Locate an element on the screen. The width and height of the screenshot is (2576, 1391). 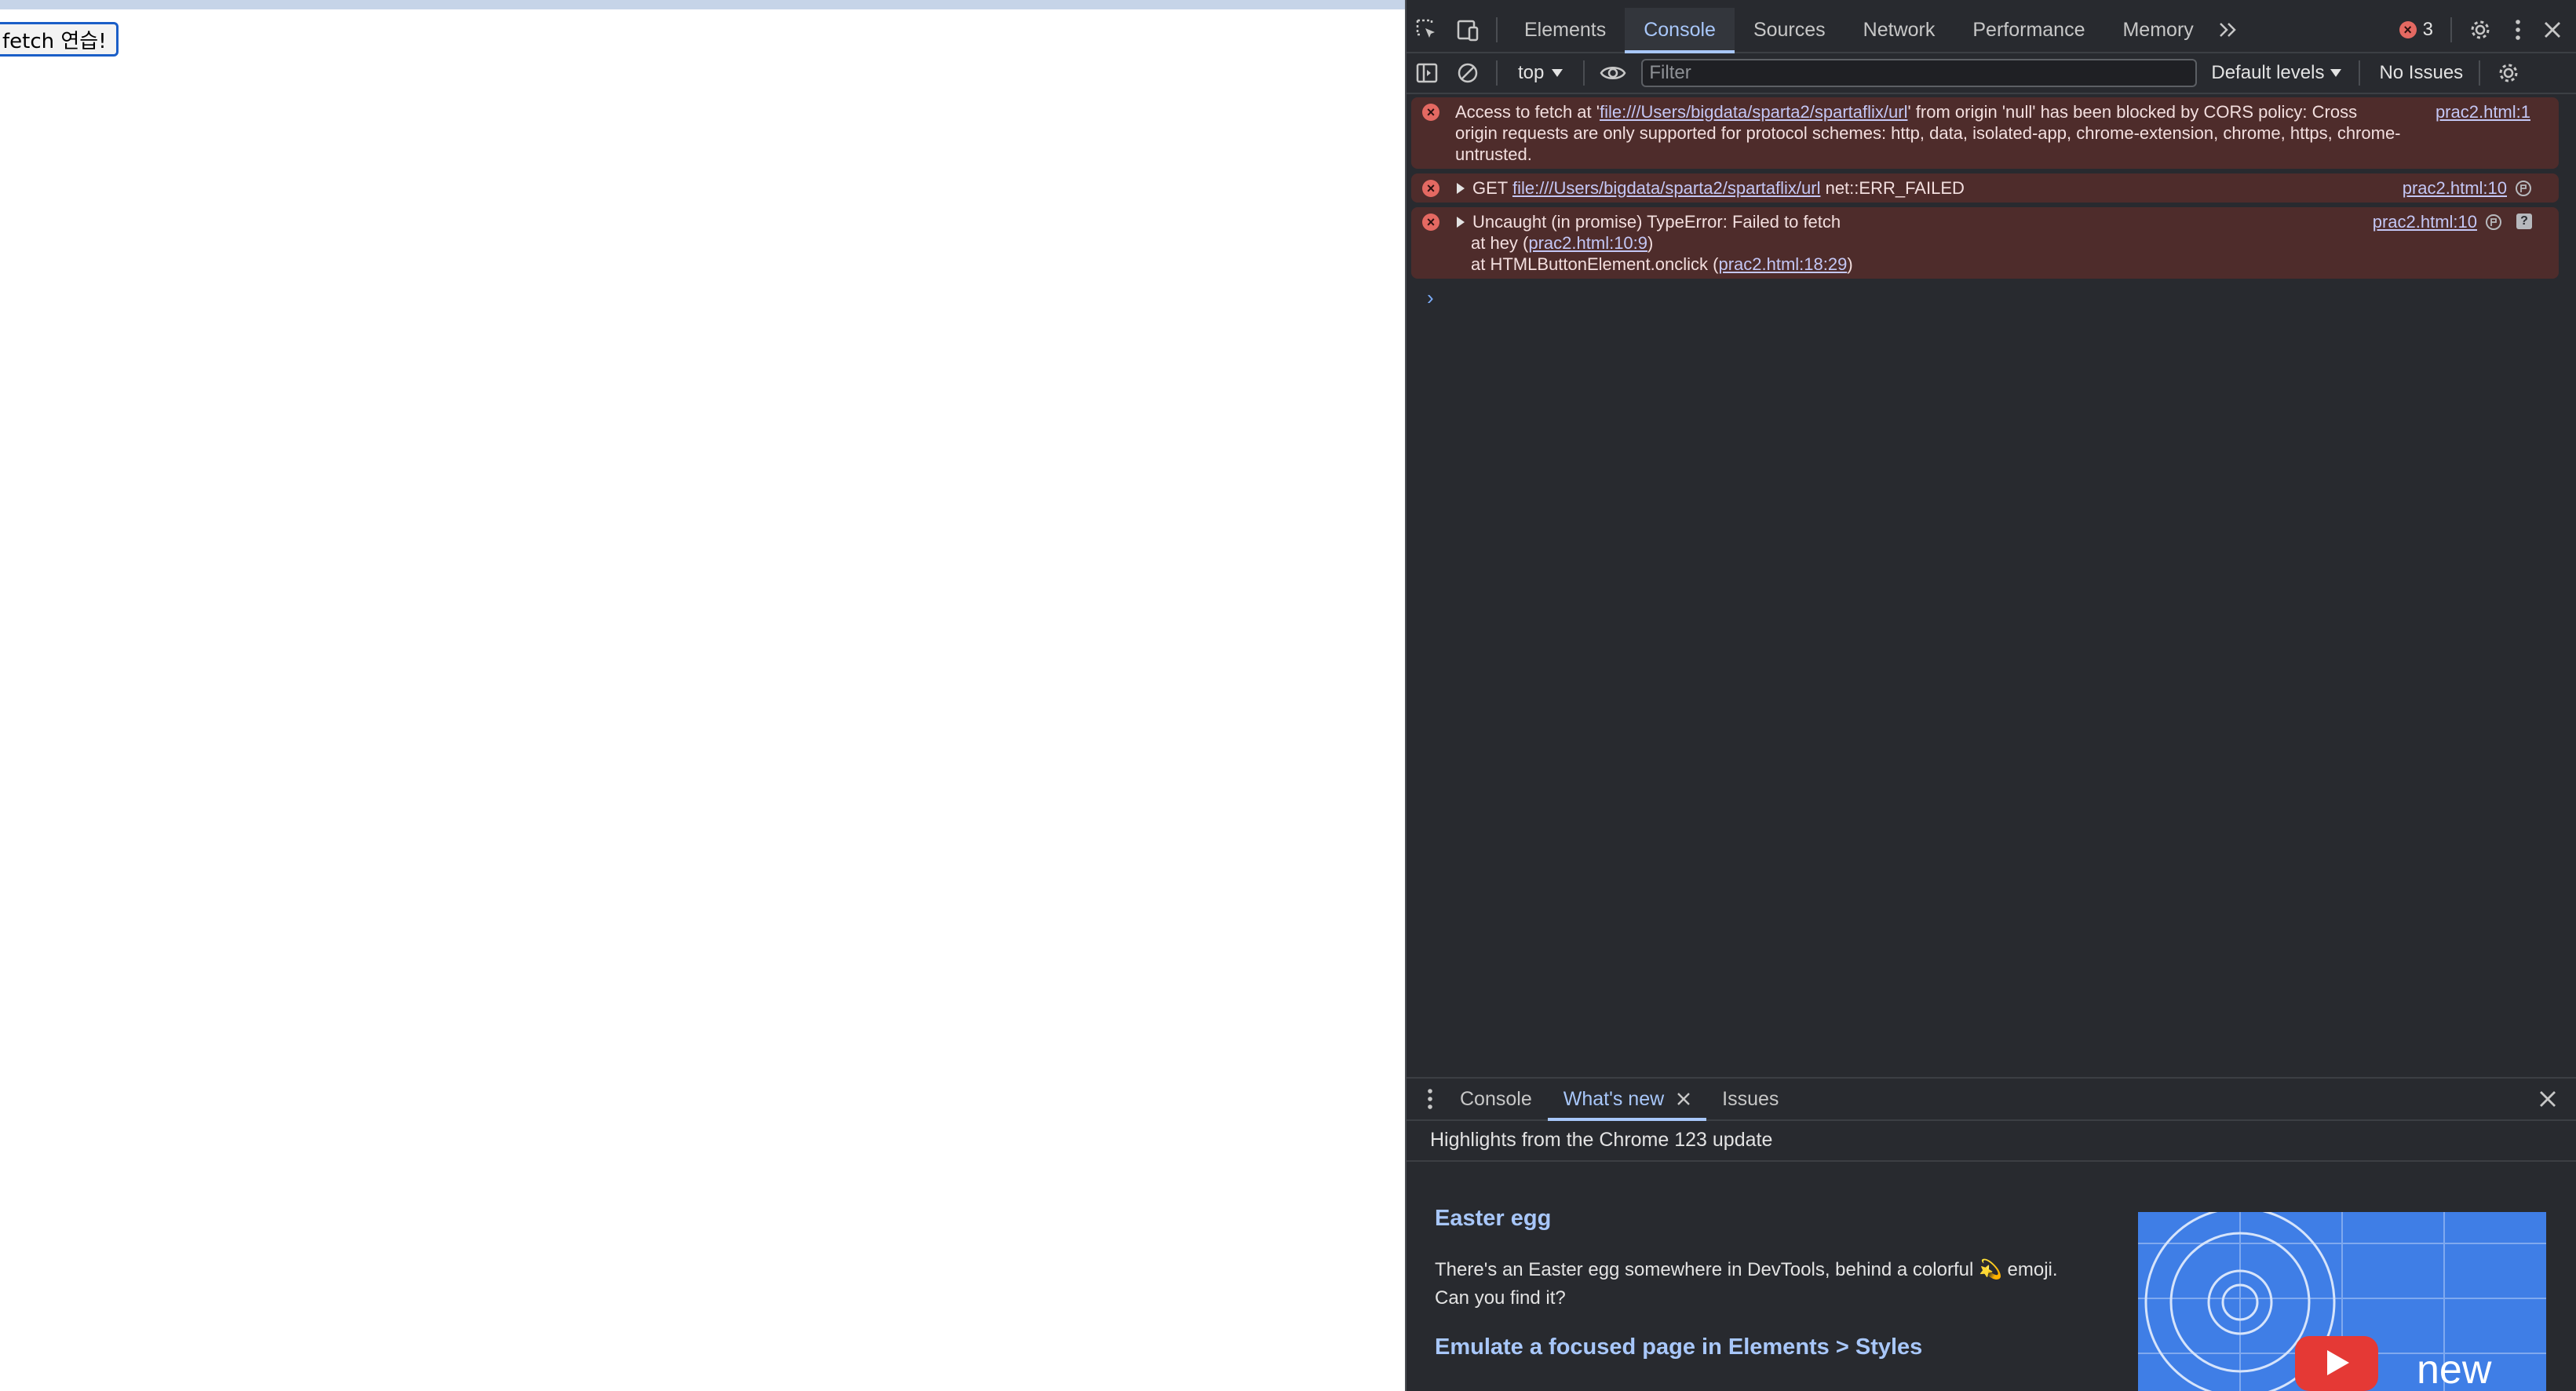
stack-frame-link: prac2.html:18:29 is located at coordinates (1782, 264).